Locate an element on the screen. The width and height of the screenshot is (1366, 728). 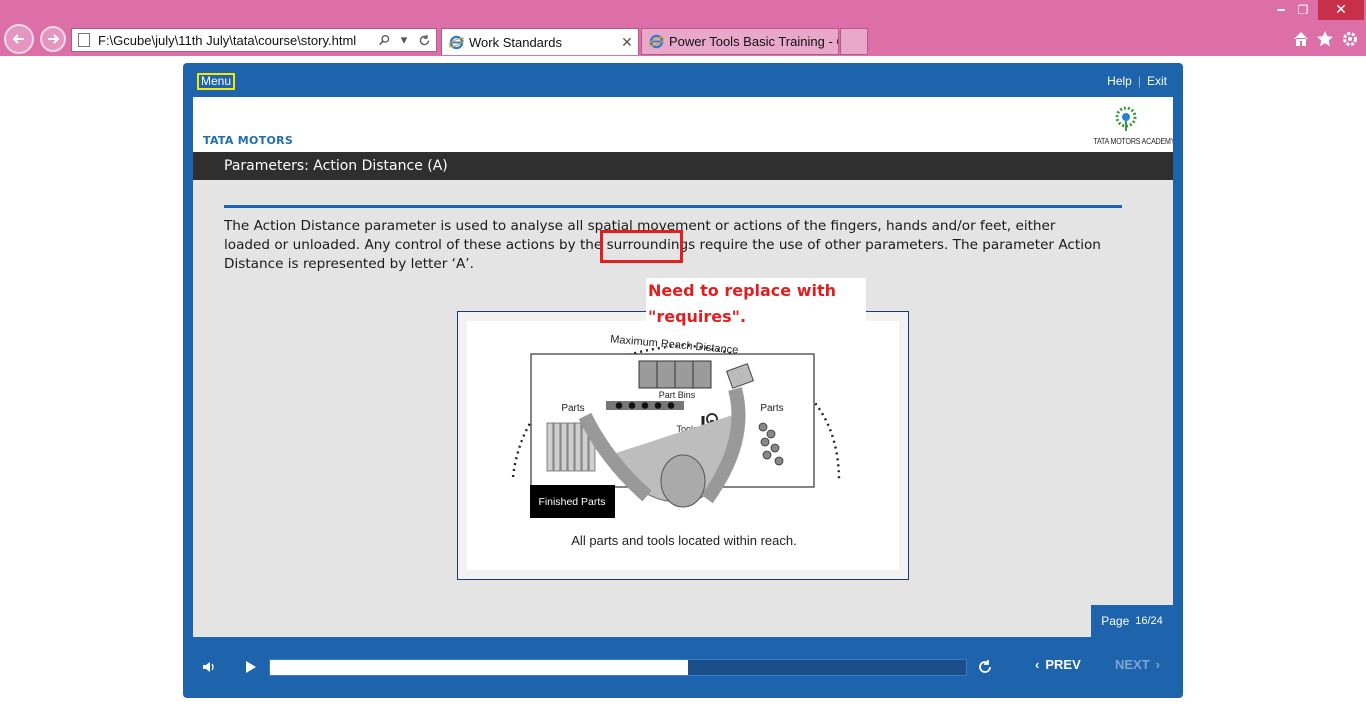
chevron-left-icon: ‹ is located at coordinates (1037, 664).